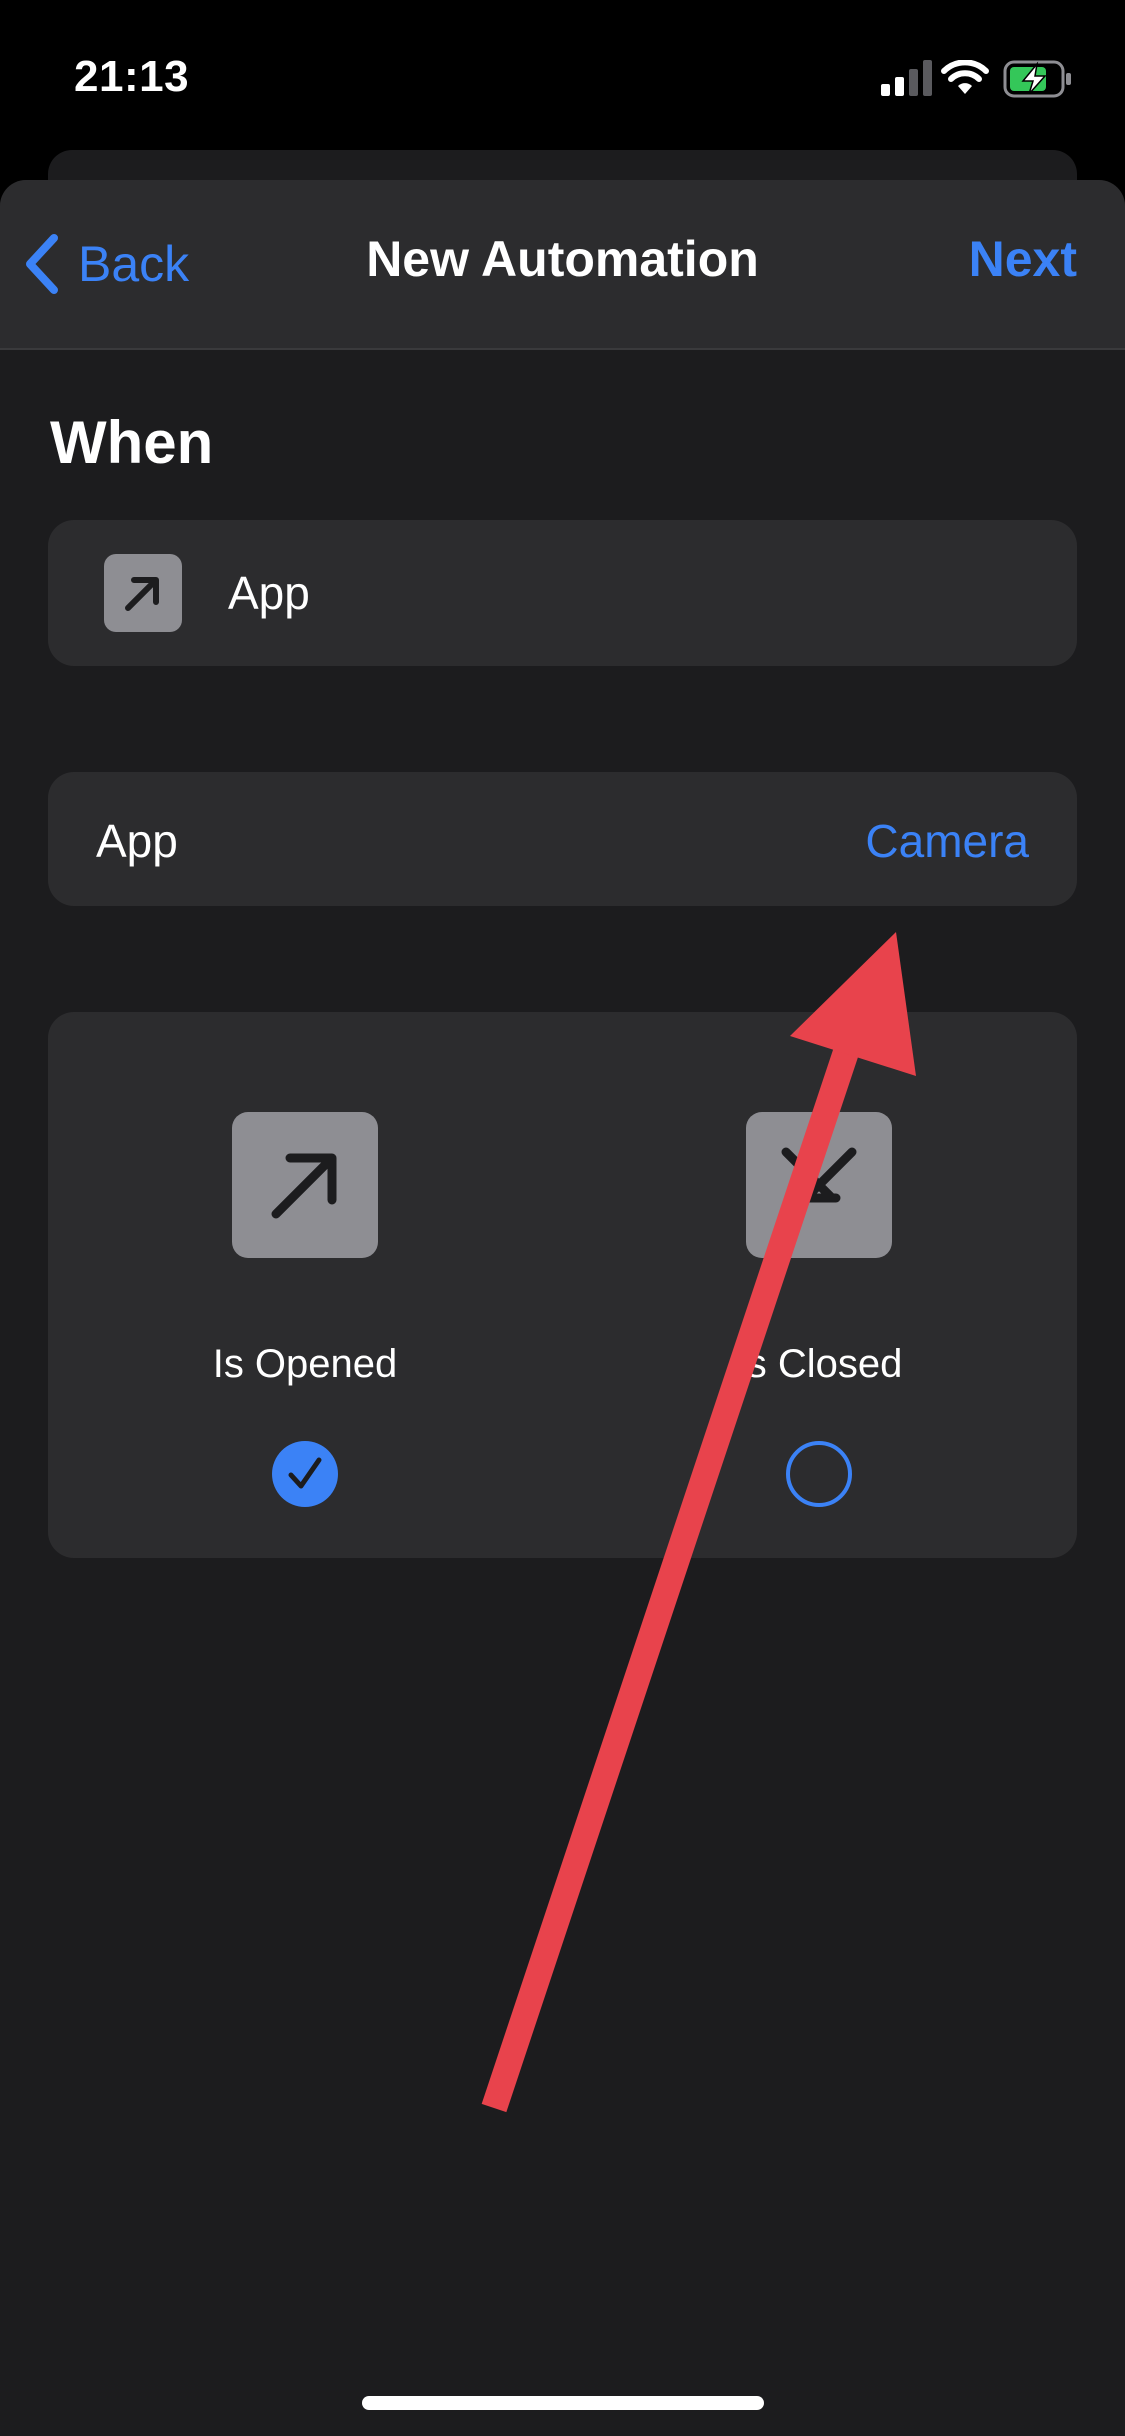 The width and height of the screenshot is (1125, 2436). Describe the element at coordinates (819, 1364) in the screenshot. I see `option-label: Is Closed` at that location.